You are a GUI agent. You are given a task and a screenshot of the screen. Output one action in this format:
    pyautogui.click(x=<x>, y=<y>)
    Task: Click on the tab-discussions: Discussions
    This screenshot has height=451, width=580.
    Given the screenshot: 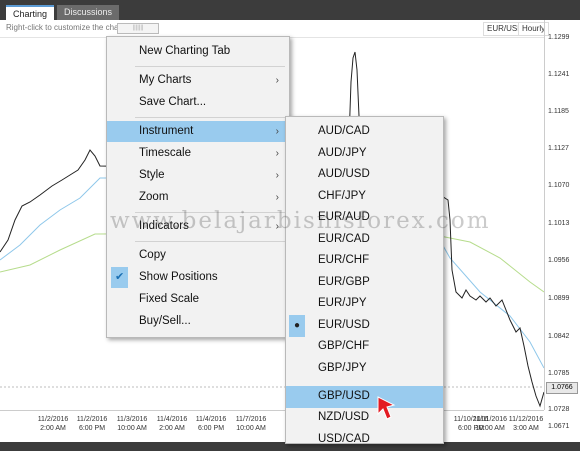 What is the action you would take?
    pyautogui.click(x=88, y=12)
    